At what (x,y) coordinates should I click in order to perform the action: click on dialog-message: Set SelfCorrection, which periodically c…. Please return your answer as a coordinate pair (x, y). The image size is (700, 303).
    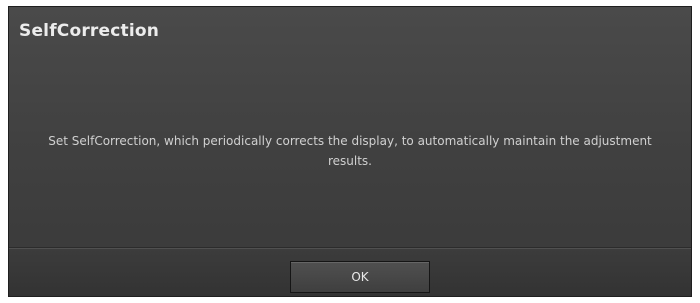
    Looking at the image, I should click on (350, 151).